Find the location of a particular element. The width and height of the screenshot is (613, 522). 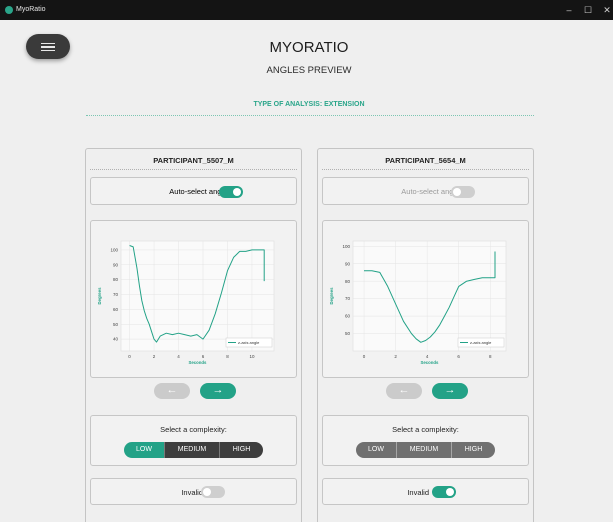

hamburger-menu-icon is located at coordinates (48, 46).